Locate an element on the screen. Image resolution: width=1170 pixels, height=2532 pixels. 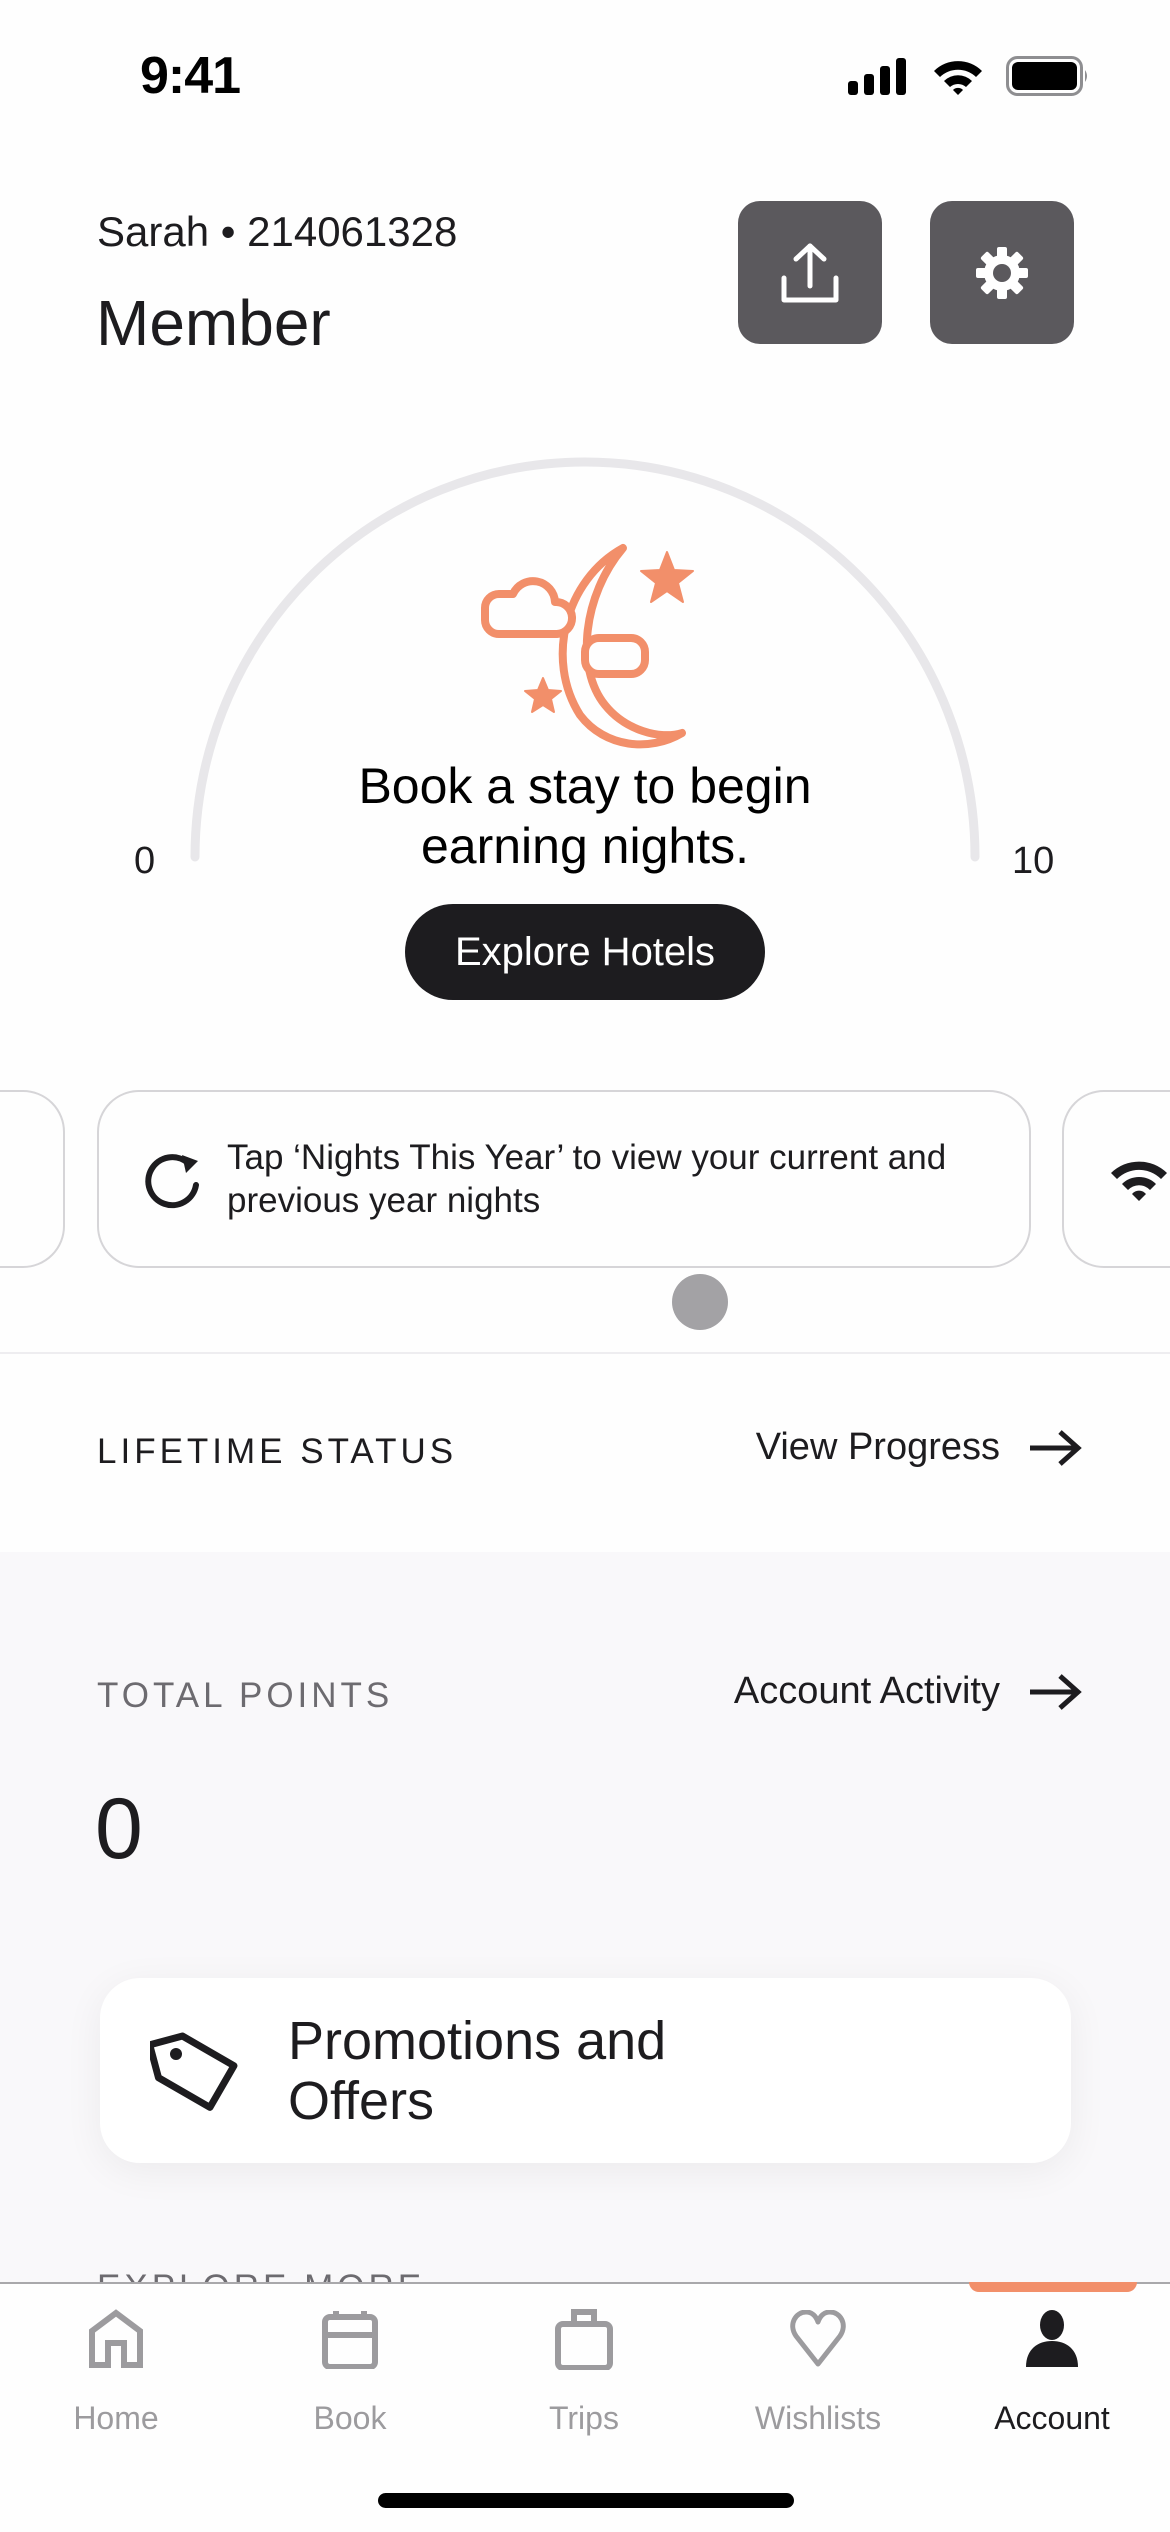
promotions-and-offers-card: Promotions and Offers is located at coordinates (585, 2070).